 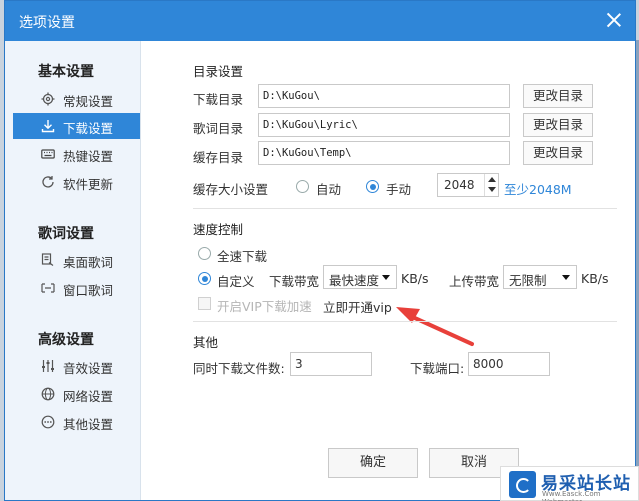 What do you see at coordinates (294, 281) in the screenshot?
I see `download-bandwidth-label: 下载带宽` at bounding box center [294, 281].